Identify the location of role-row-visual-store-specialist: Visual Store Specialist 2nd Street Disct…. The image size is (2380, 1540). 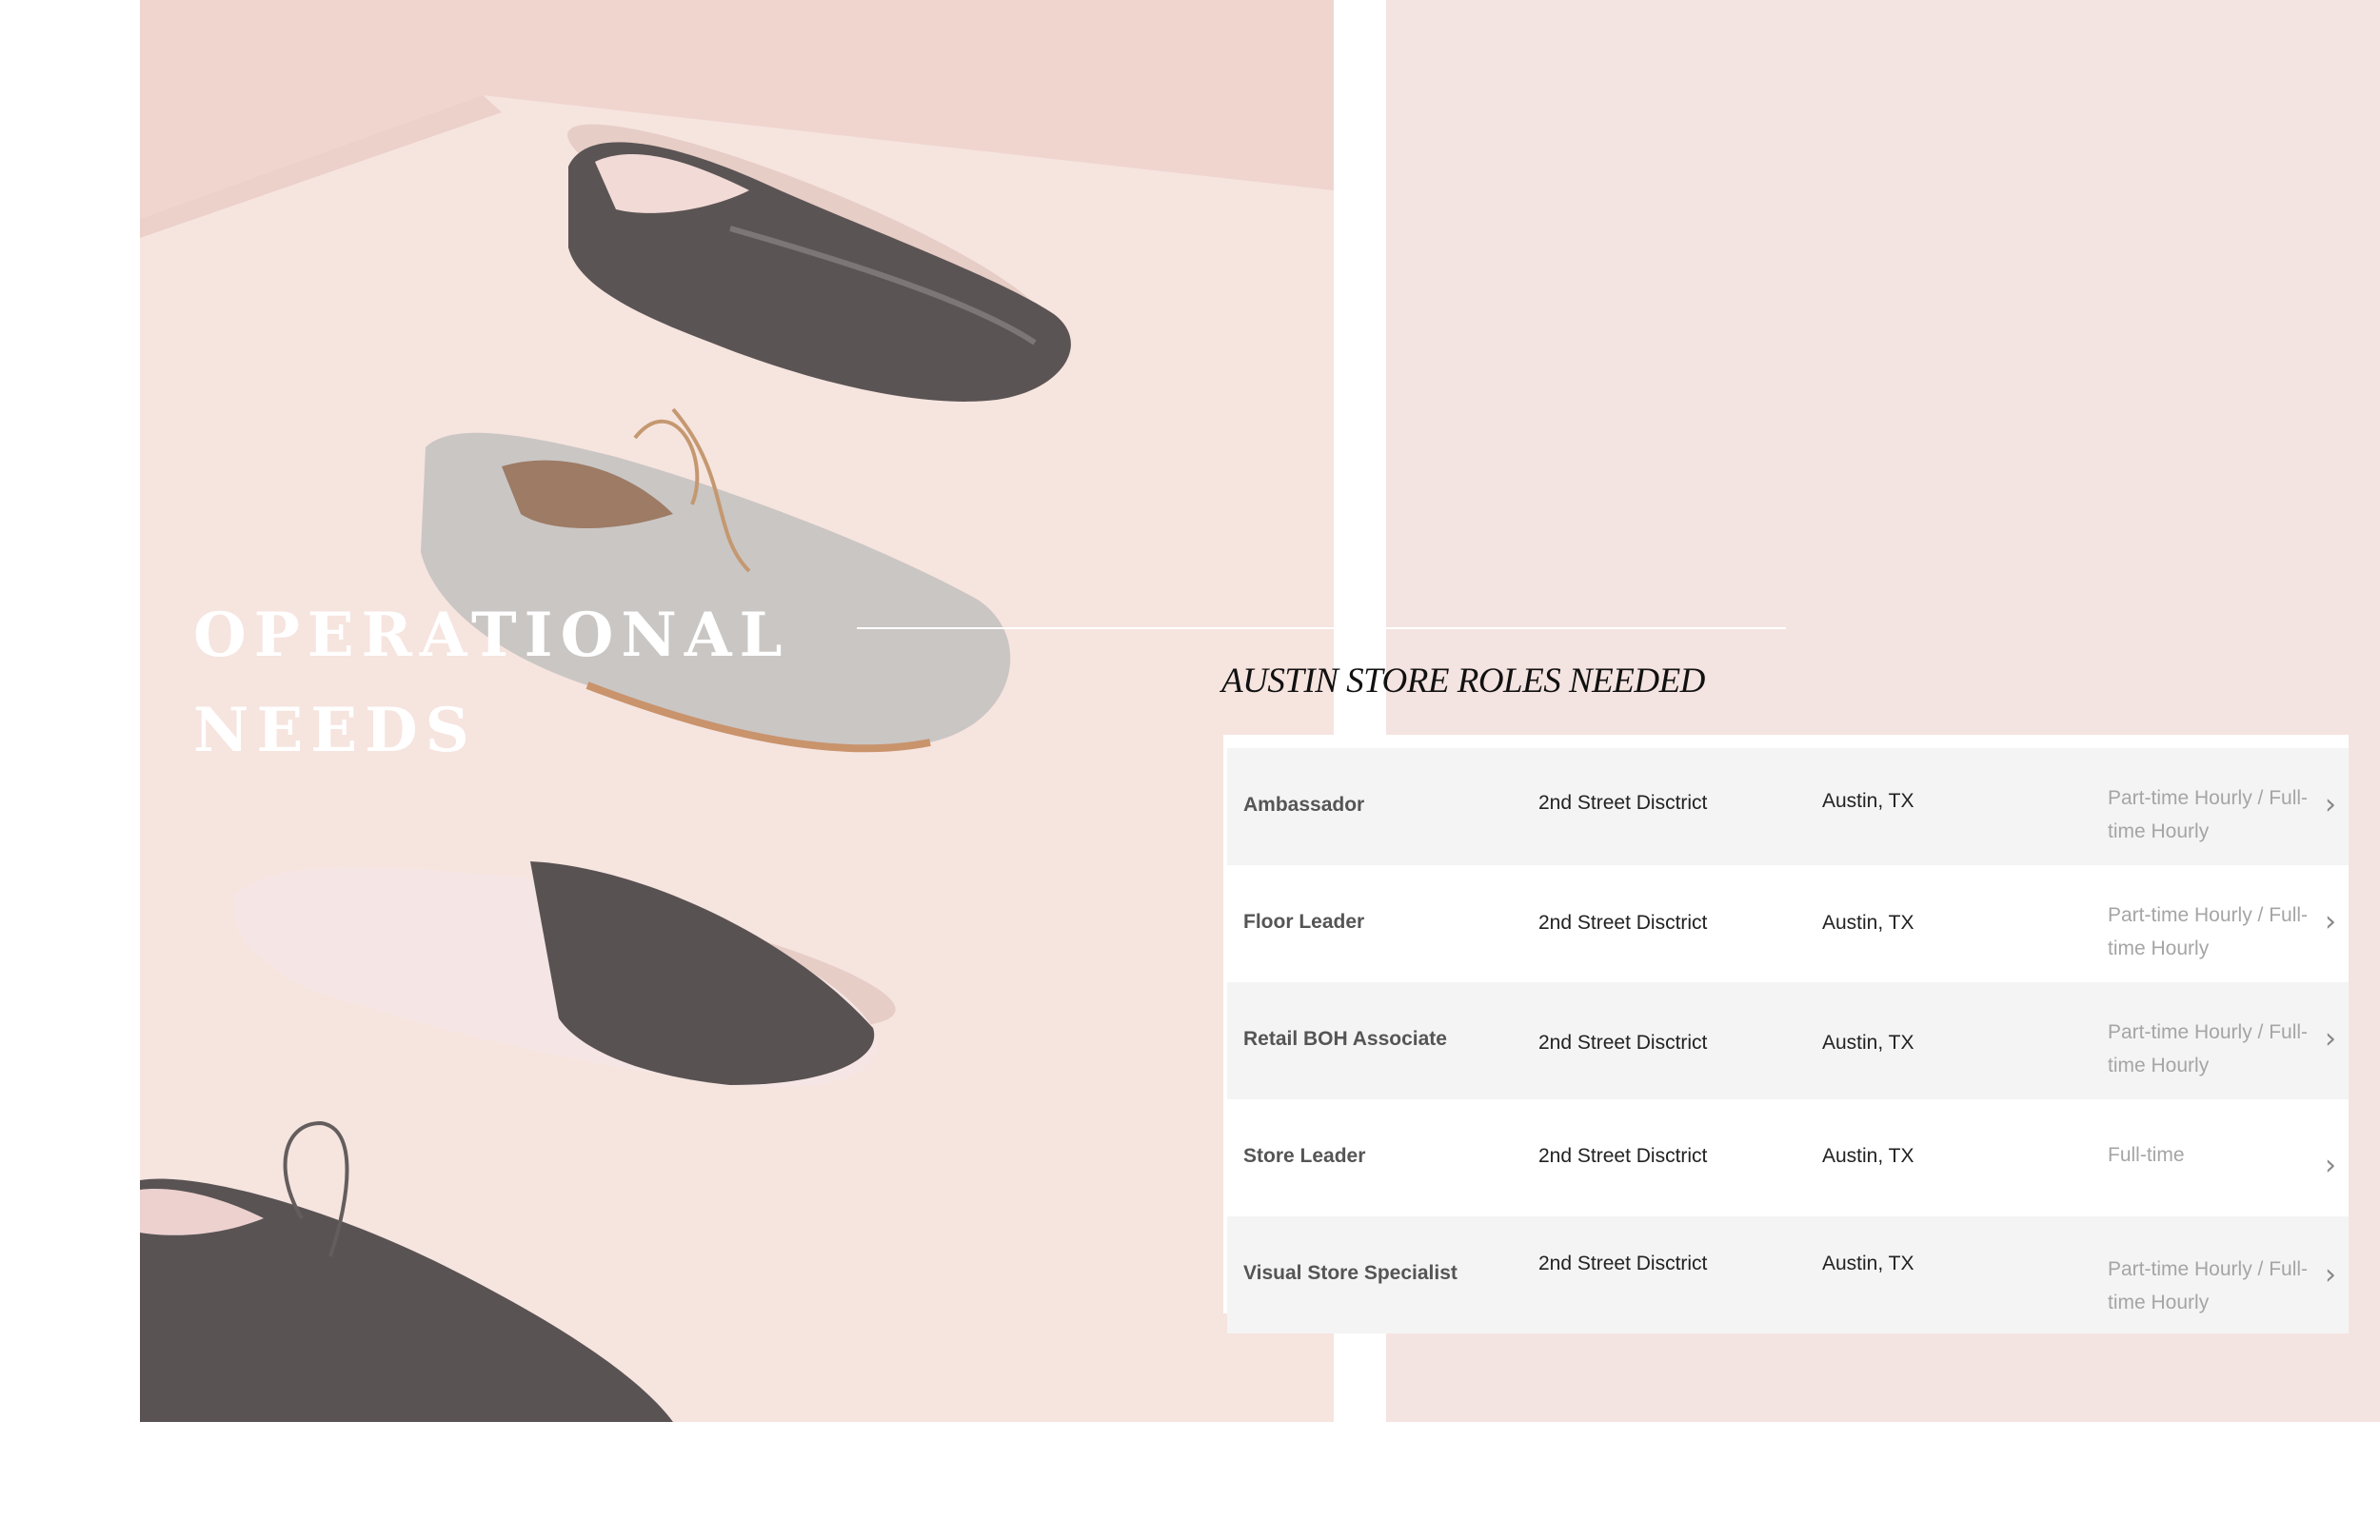
(1788, 1274).